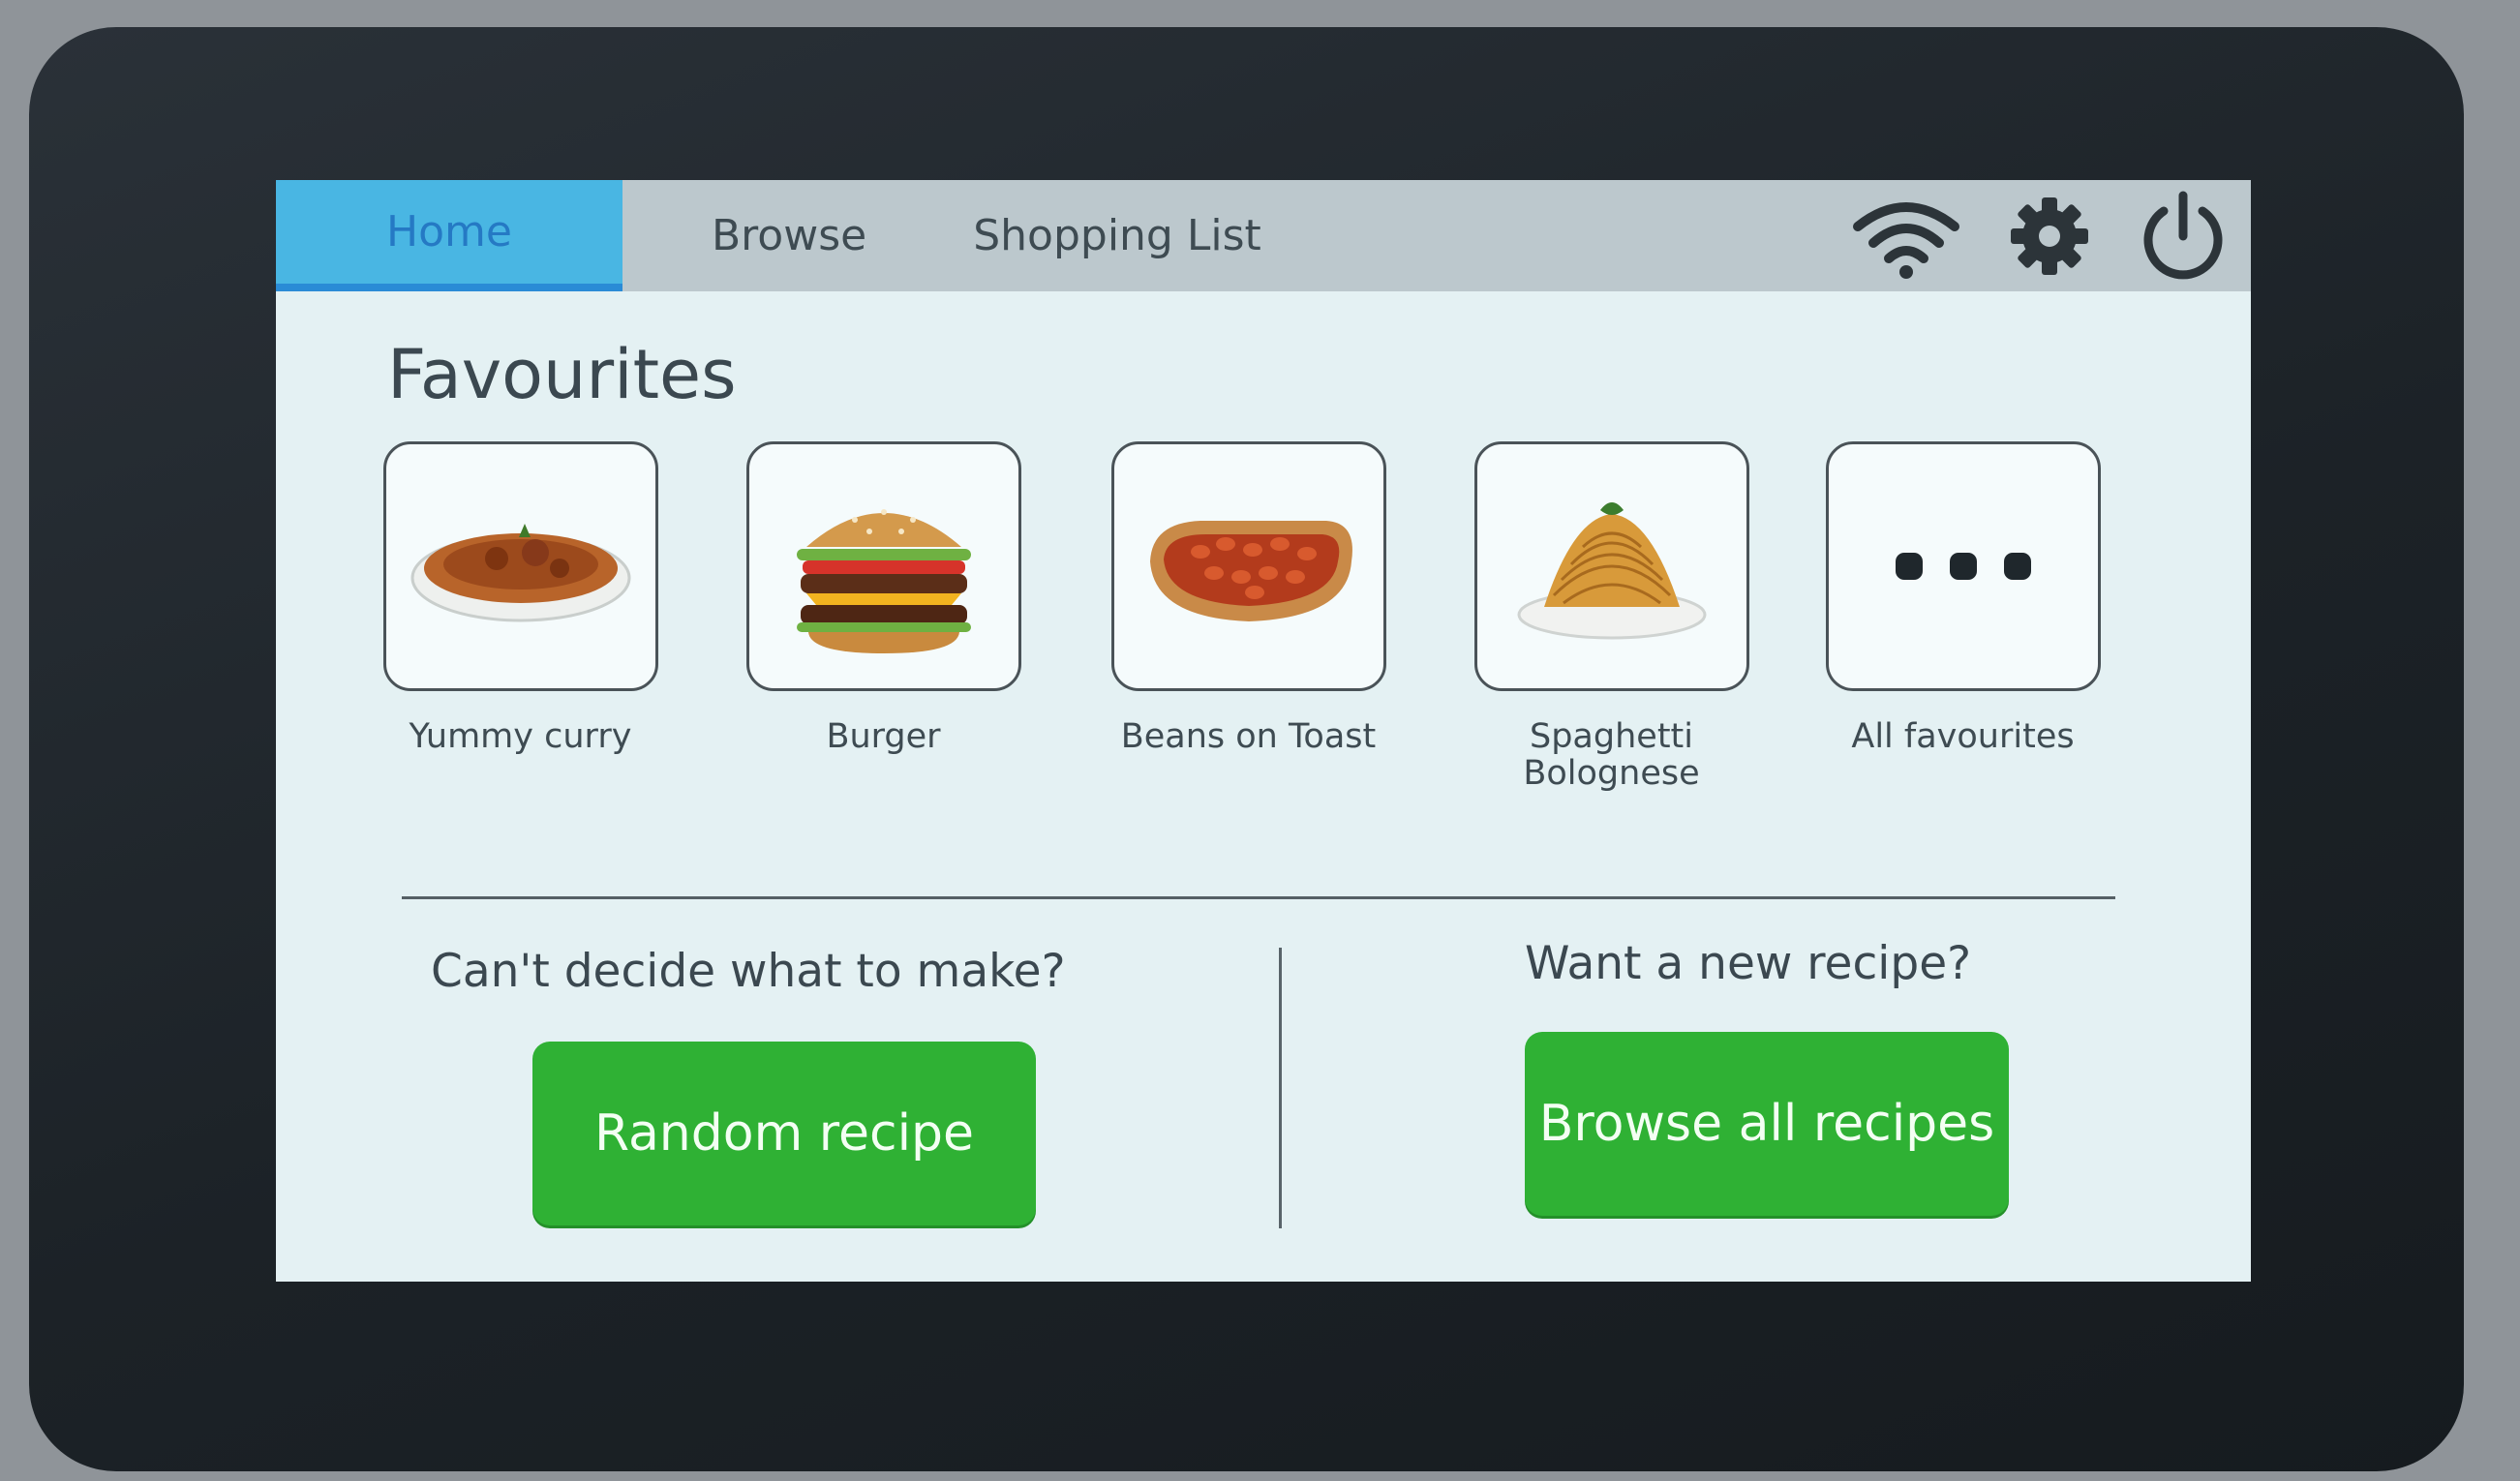  What do you see at coordinates (1251, 571) in the screenshot?
I see `beans-on-toast-image` at bounding box center [1251, 571].